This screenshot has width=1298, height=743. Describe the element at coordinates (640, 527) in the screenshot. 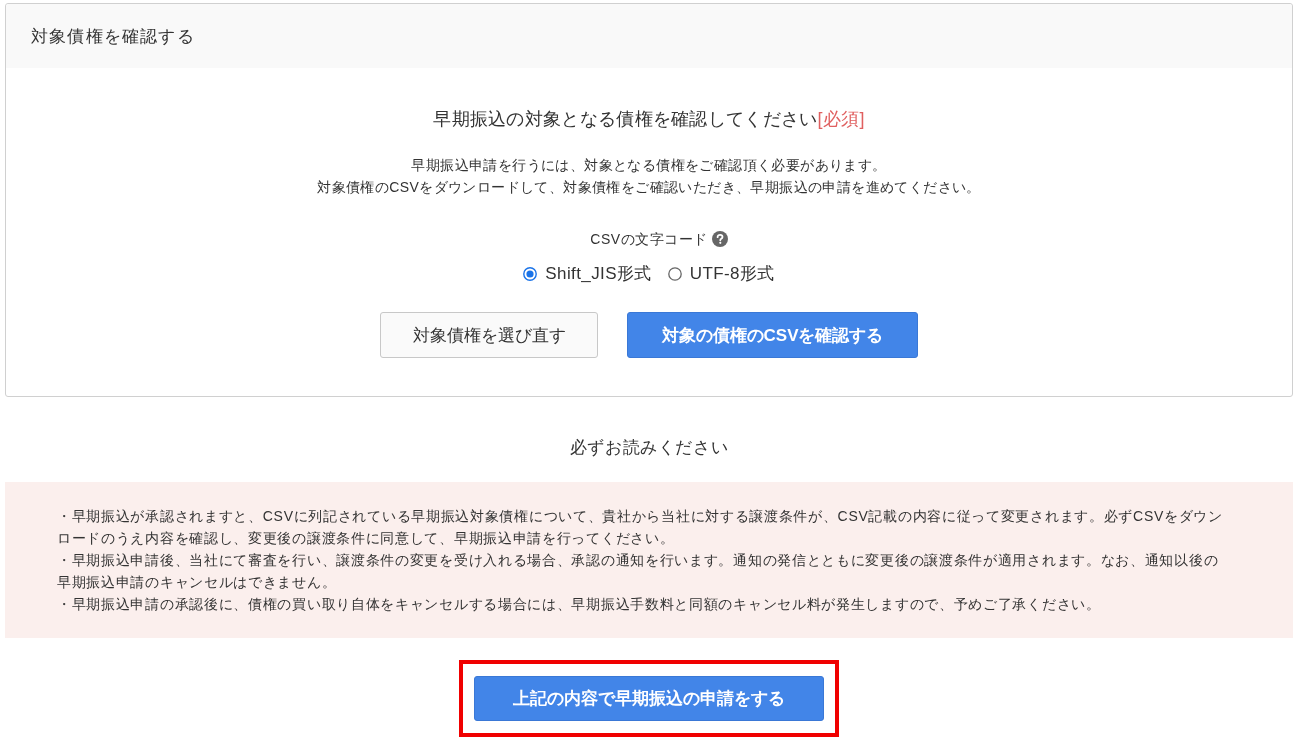

I see `notice-text: ・早期振込が承認されますと、CSVに列記されている早期振込対象債権について、貴社から当社に対する譲渡条件が、CSV記載の内容に従って変更されます。必ずCSVをダウンロードのうえ内容を確認し、変更後の譲渡条件に同意して、早期振込申請を行ってください。` at that location.